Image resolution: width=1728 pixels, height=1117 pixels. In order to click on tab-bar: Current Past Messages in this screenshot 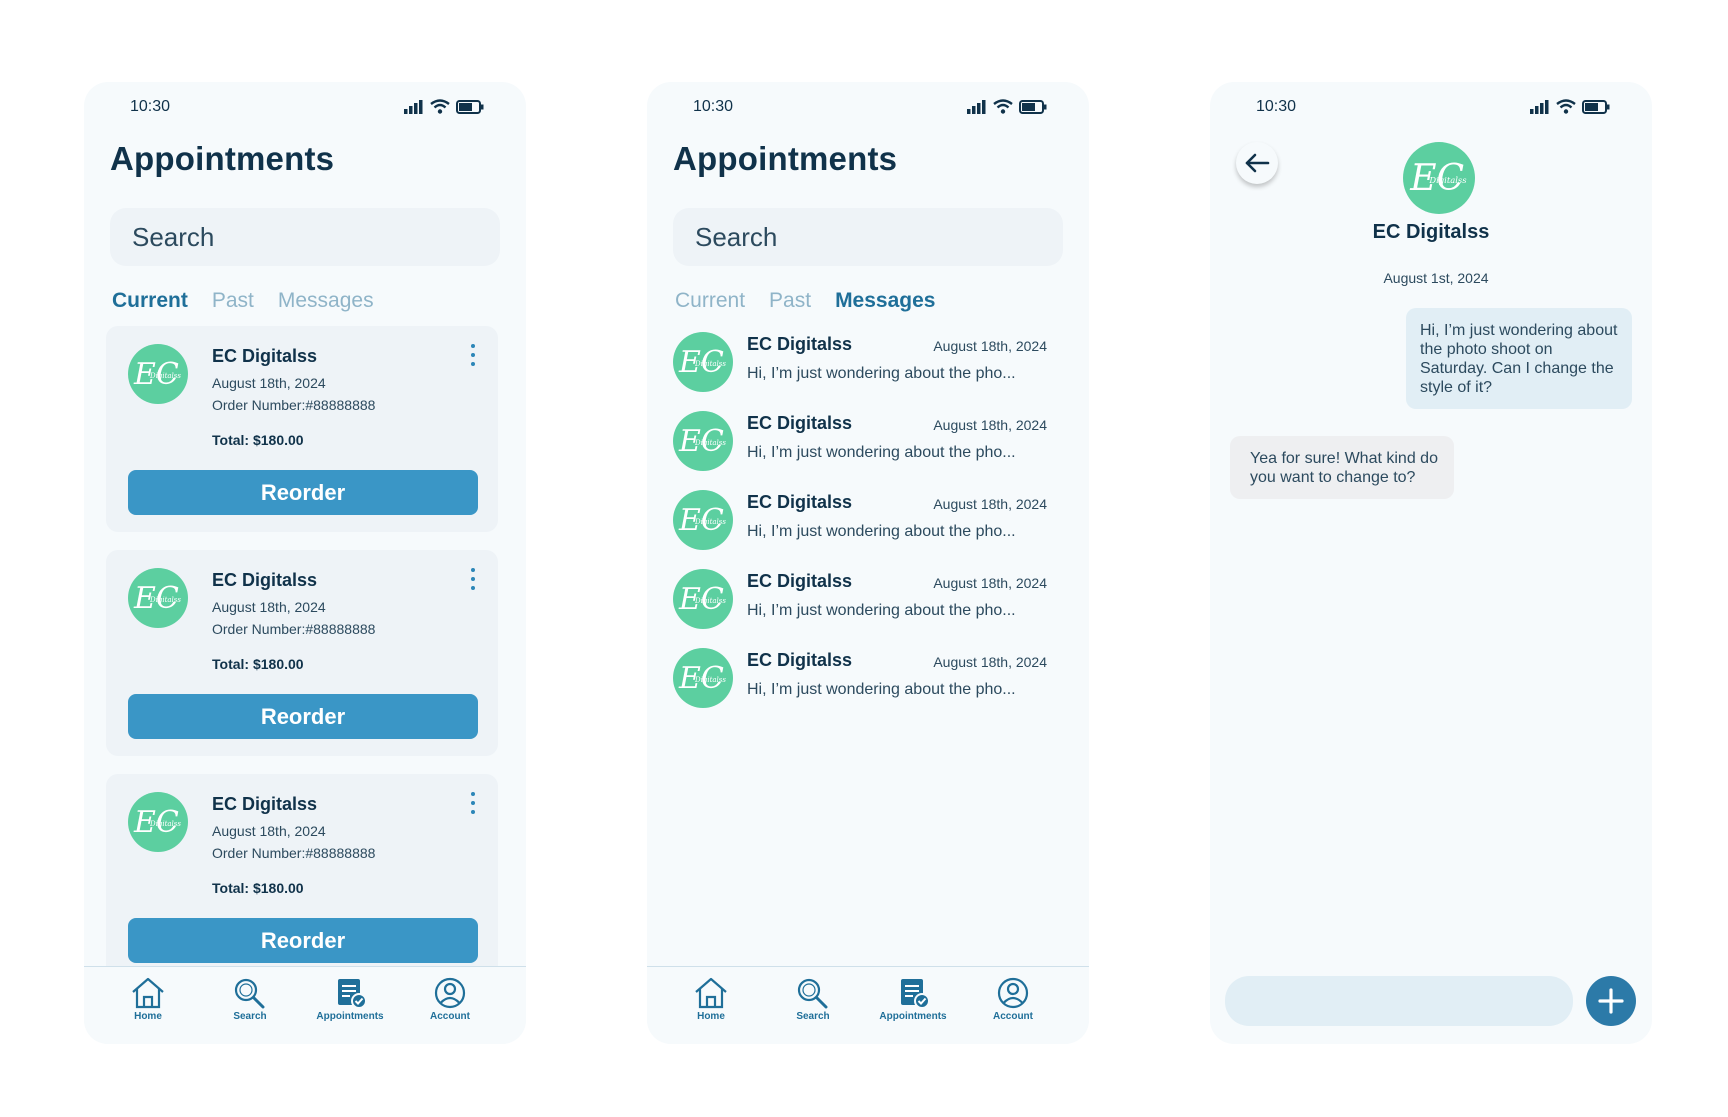, I will do `click(243, 301)`.